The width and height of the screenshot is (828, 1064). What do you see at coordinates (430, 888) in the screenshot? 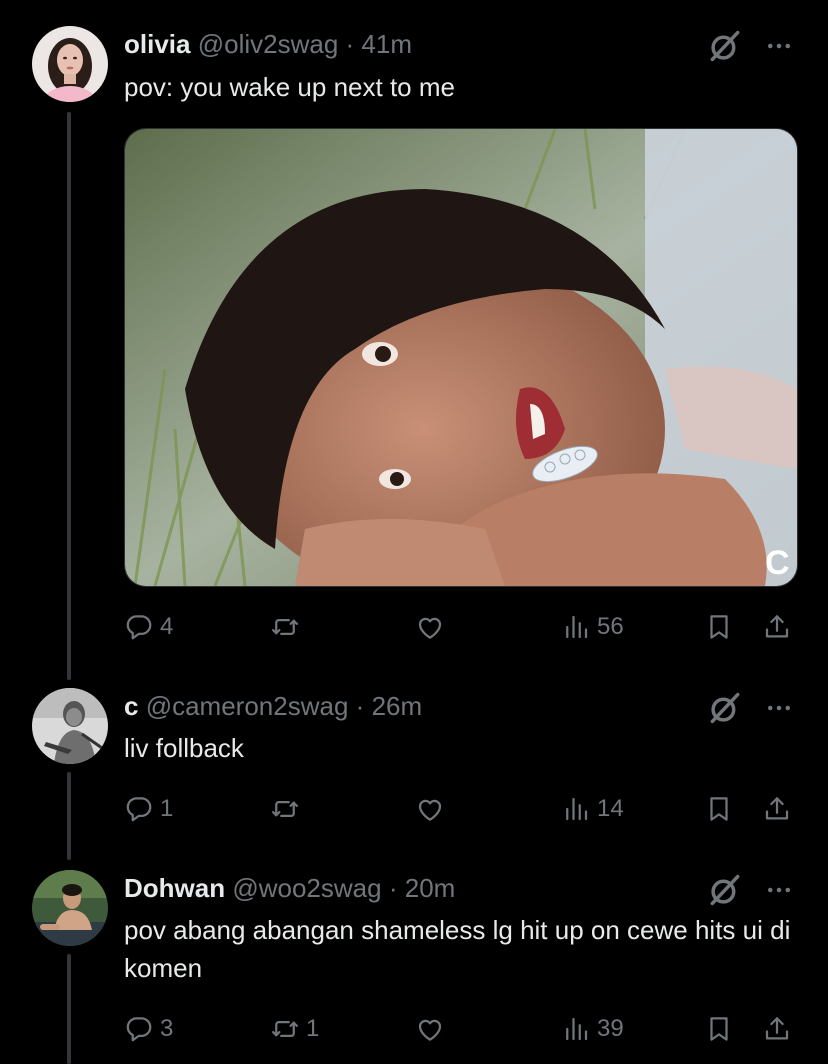
I see `timestamp: 20m` at bounding box center [430, 888].